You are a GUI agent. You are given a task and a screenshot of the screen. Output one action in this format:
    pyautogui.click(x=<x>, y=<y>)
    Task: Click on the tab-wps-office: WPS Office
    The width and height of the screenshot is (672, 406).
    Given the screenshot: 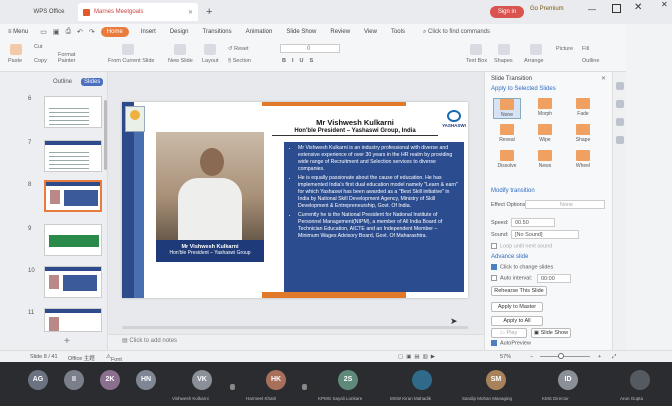 What is the action you would take?
    pyautogui.click(x=49, y=12)
    